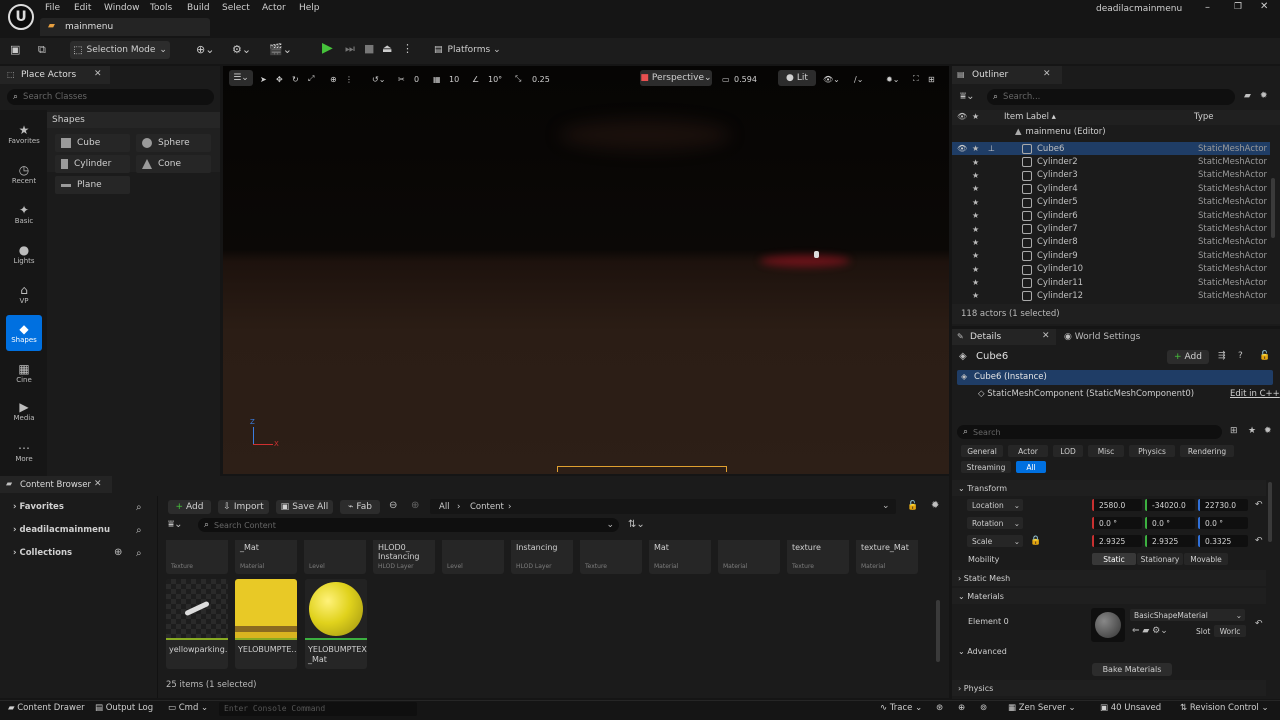 The image size is (1280, 720). Describe the element at coordinates (1111, 188) in the screenshot. I see `outliner-row: ★ Cylinder4 StaticMeshActor` at that location.